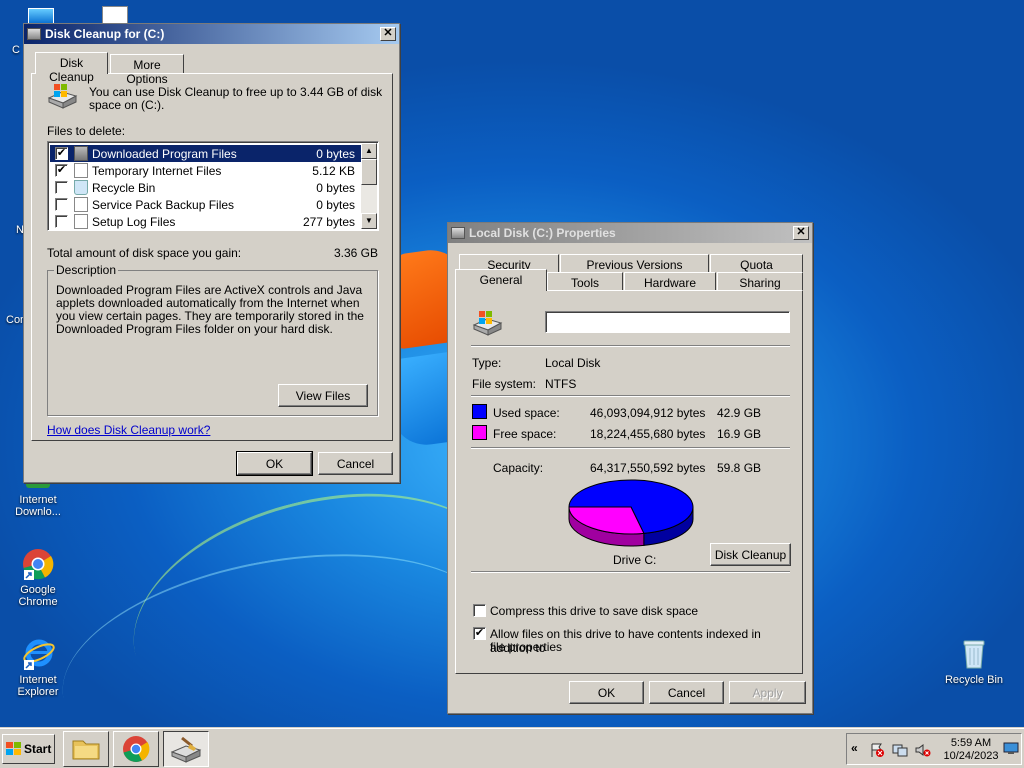 This screenshot has width=1024, height=768. I want to click on system-tray: « 5:59 AM 10/24/2023, so click(934, 749).